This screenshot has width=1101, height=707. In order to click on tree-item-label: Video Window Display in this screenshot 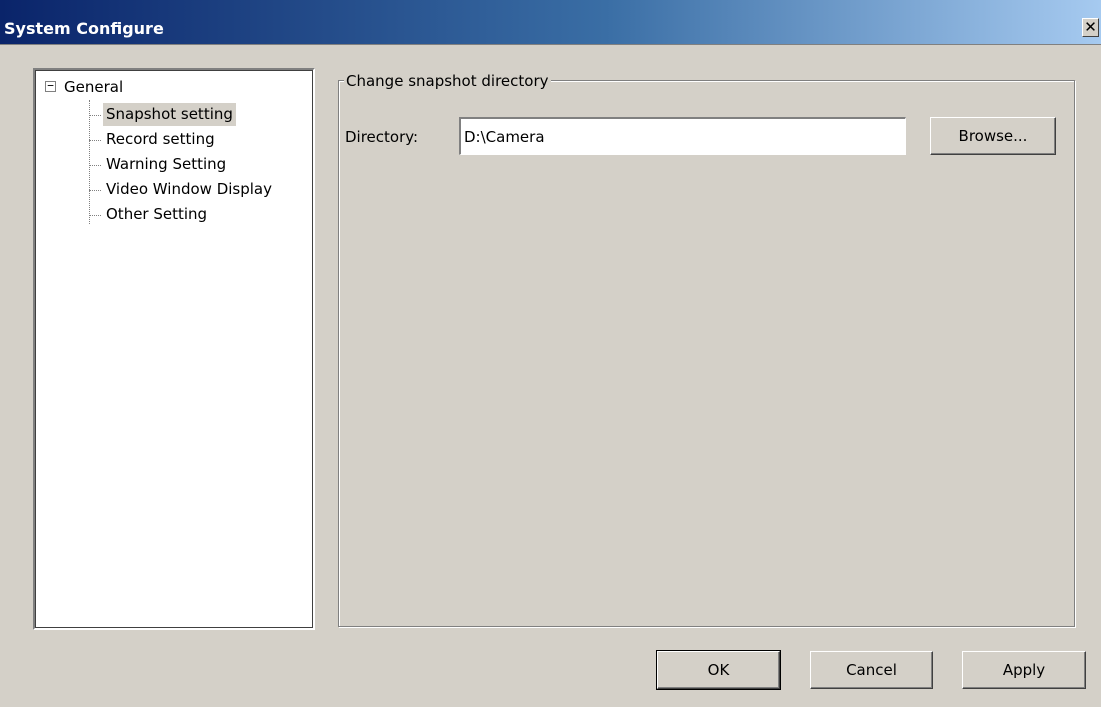, I will do `click(189, 189)`.